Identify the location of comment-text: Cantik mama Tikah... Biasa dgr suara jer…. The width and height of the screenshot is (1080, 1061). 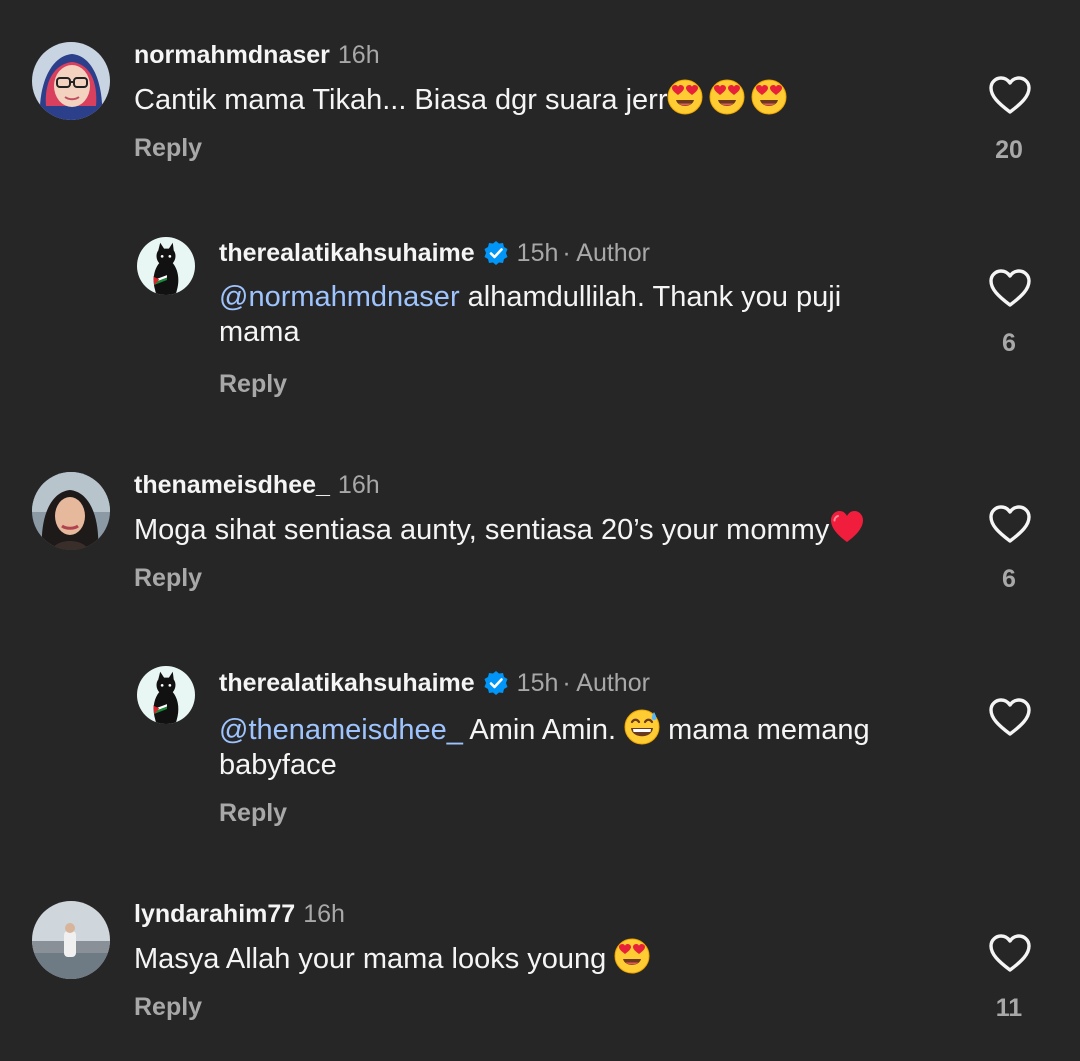
(460, 98).